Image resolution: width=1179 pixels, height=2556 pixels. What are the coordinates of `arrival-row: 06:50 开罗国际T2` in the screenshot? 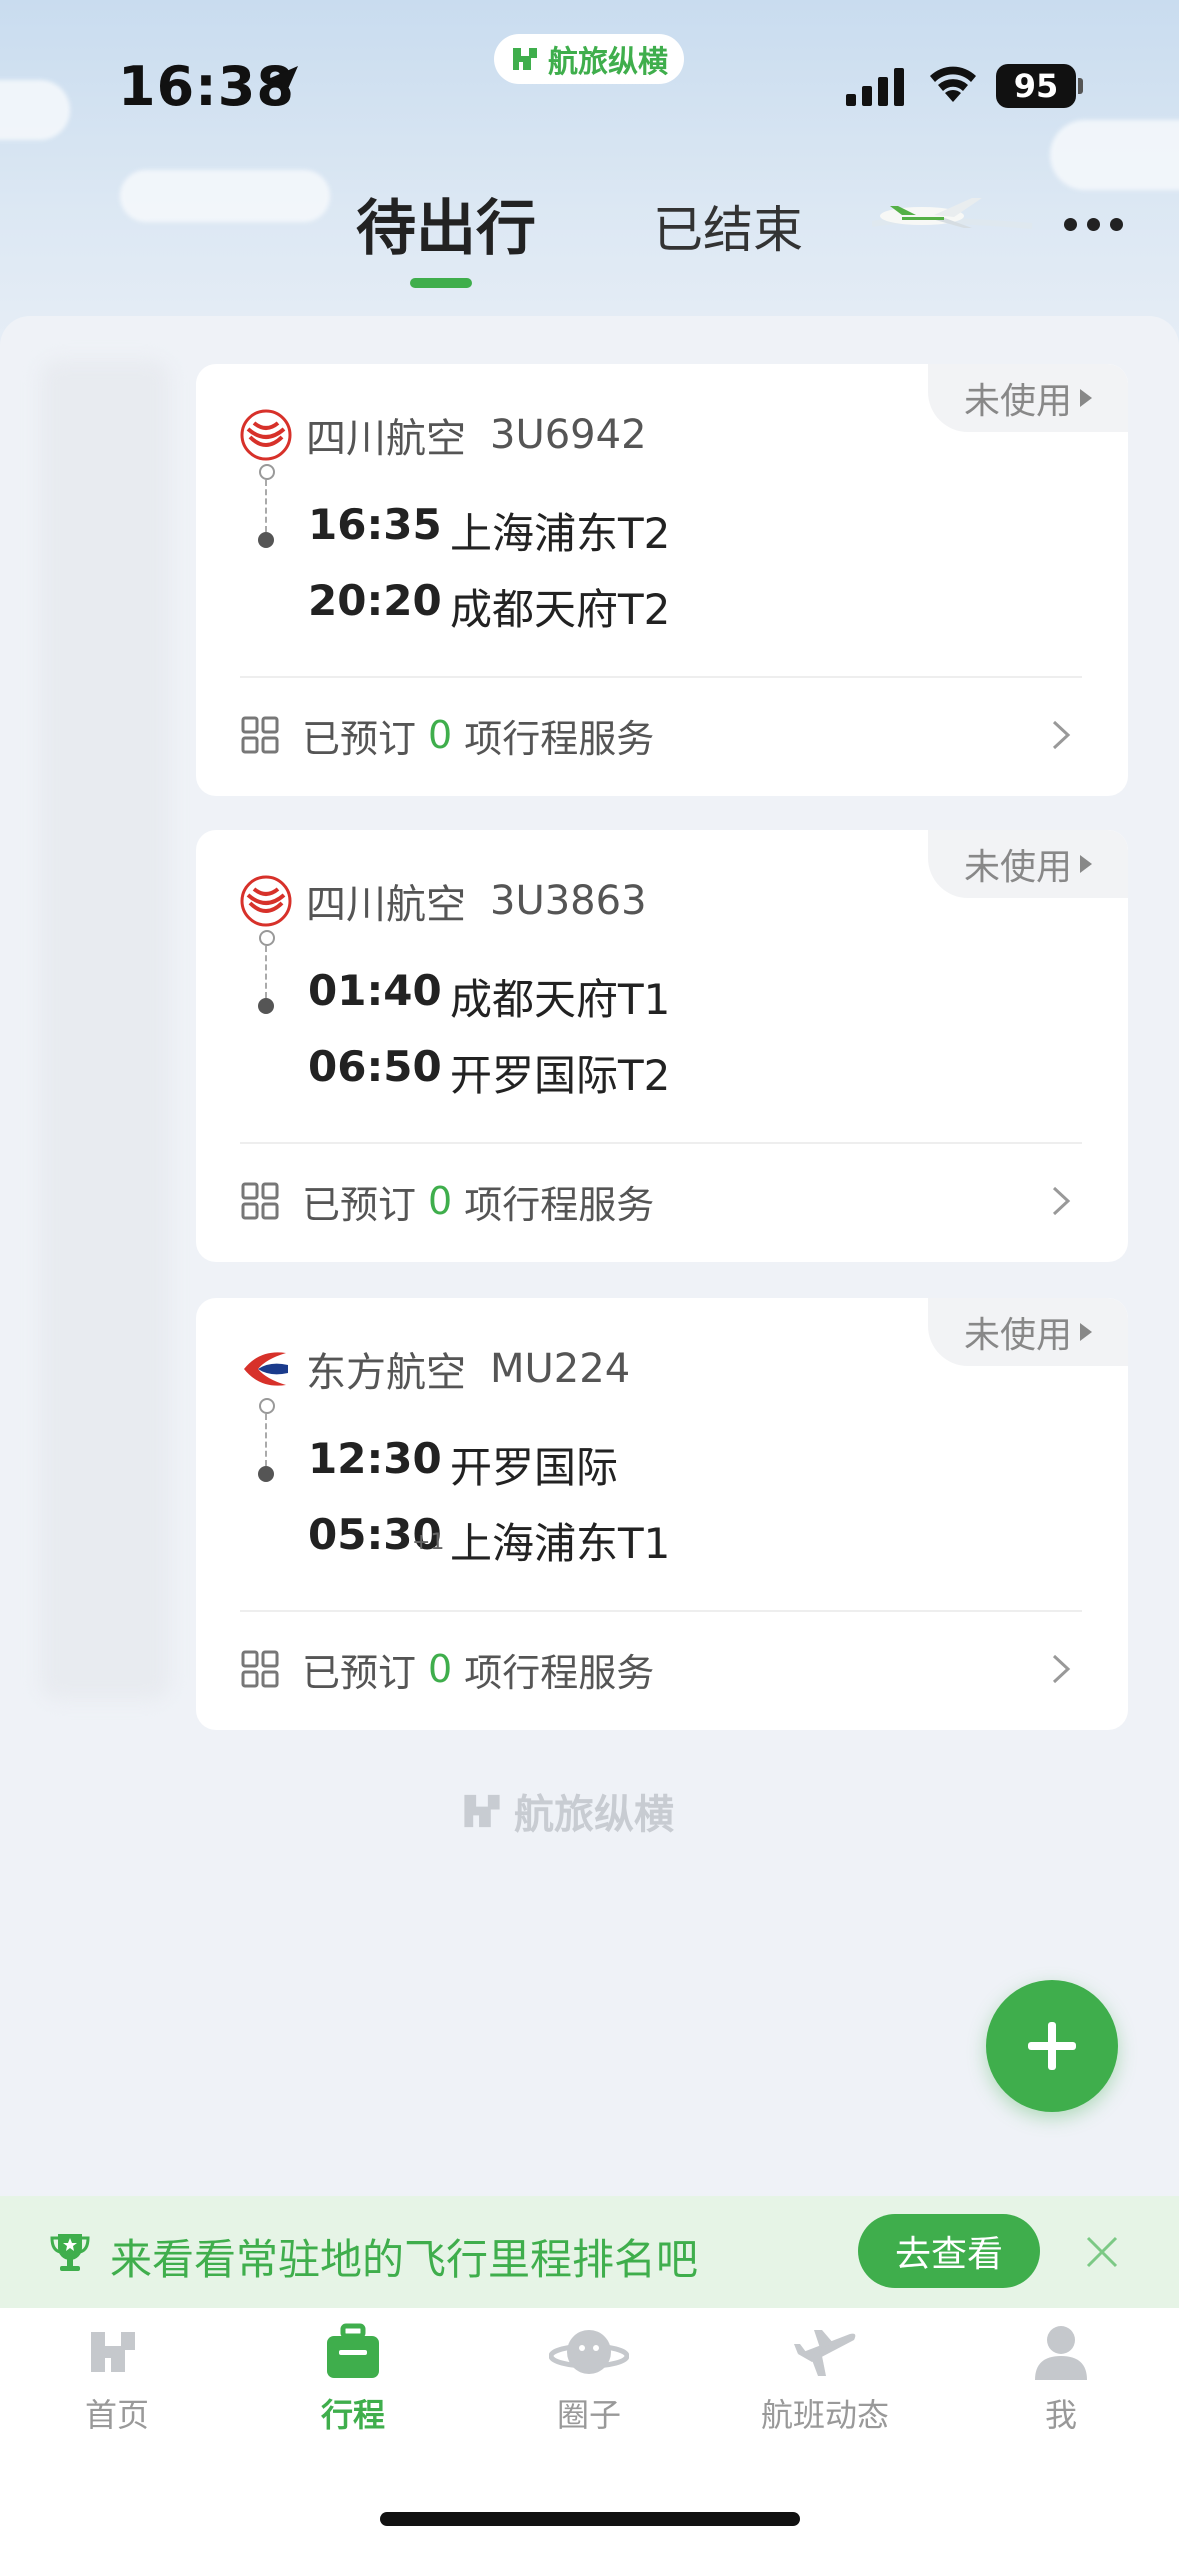 It's located at (646, 1072).